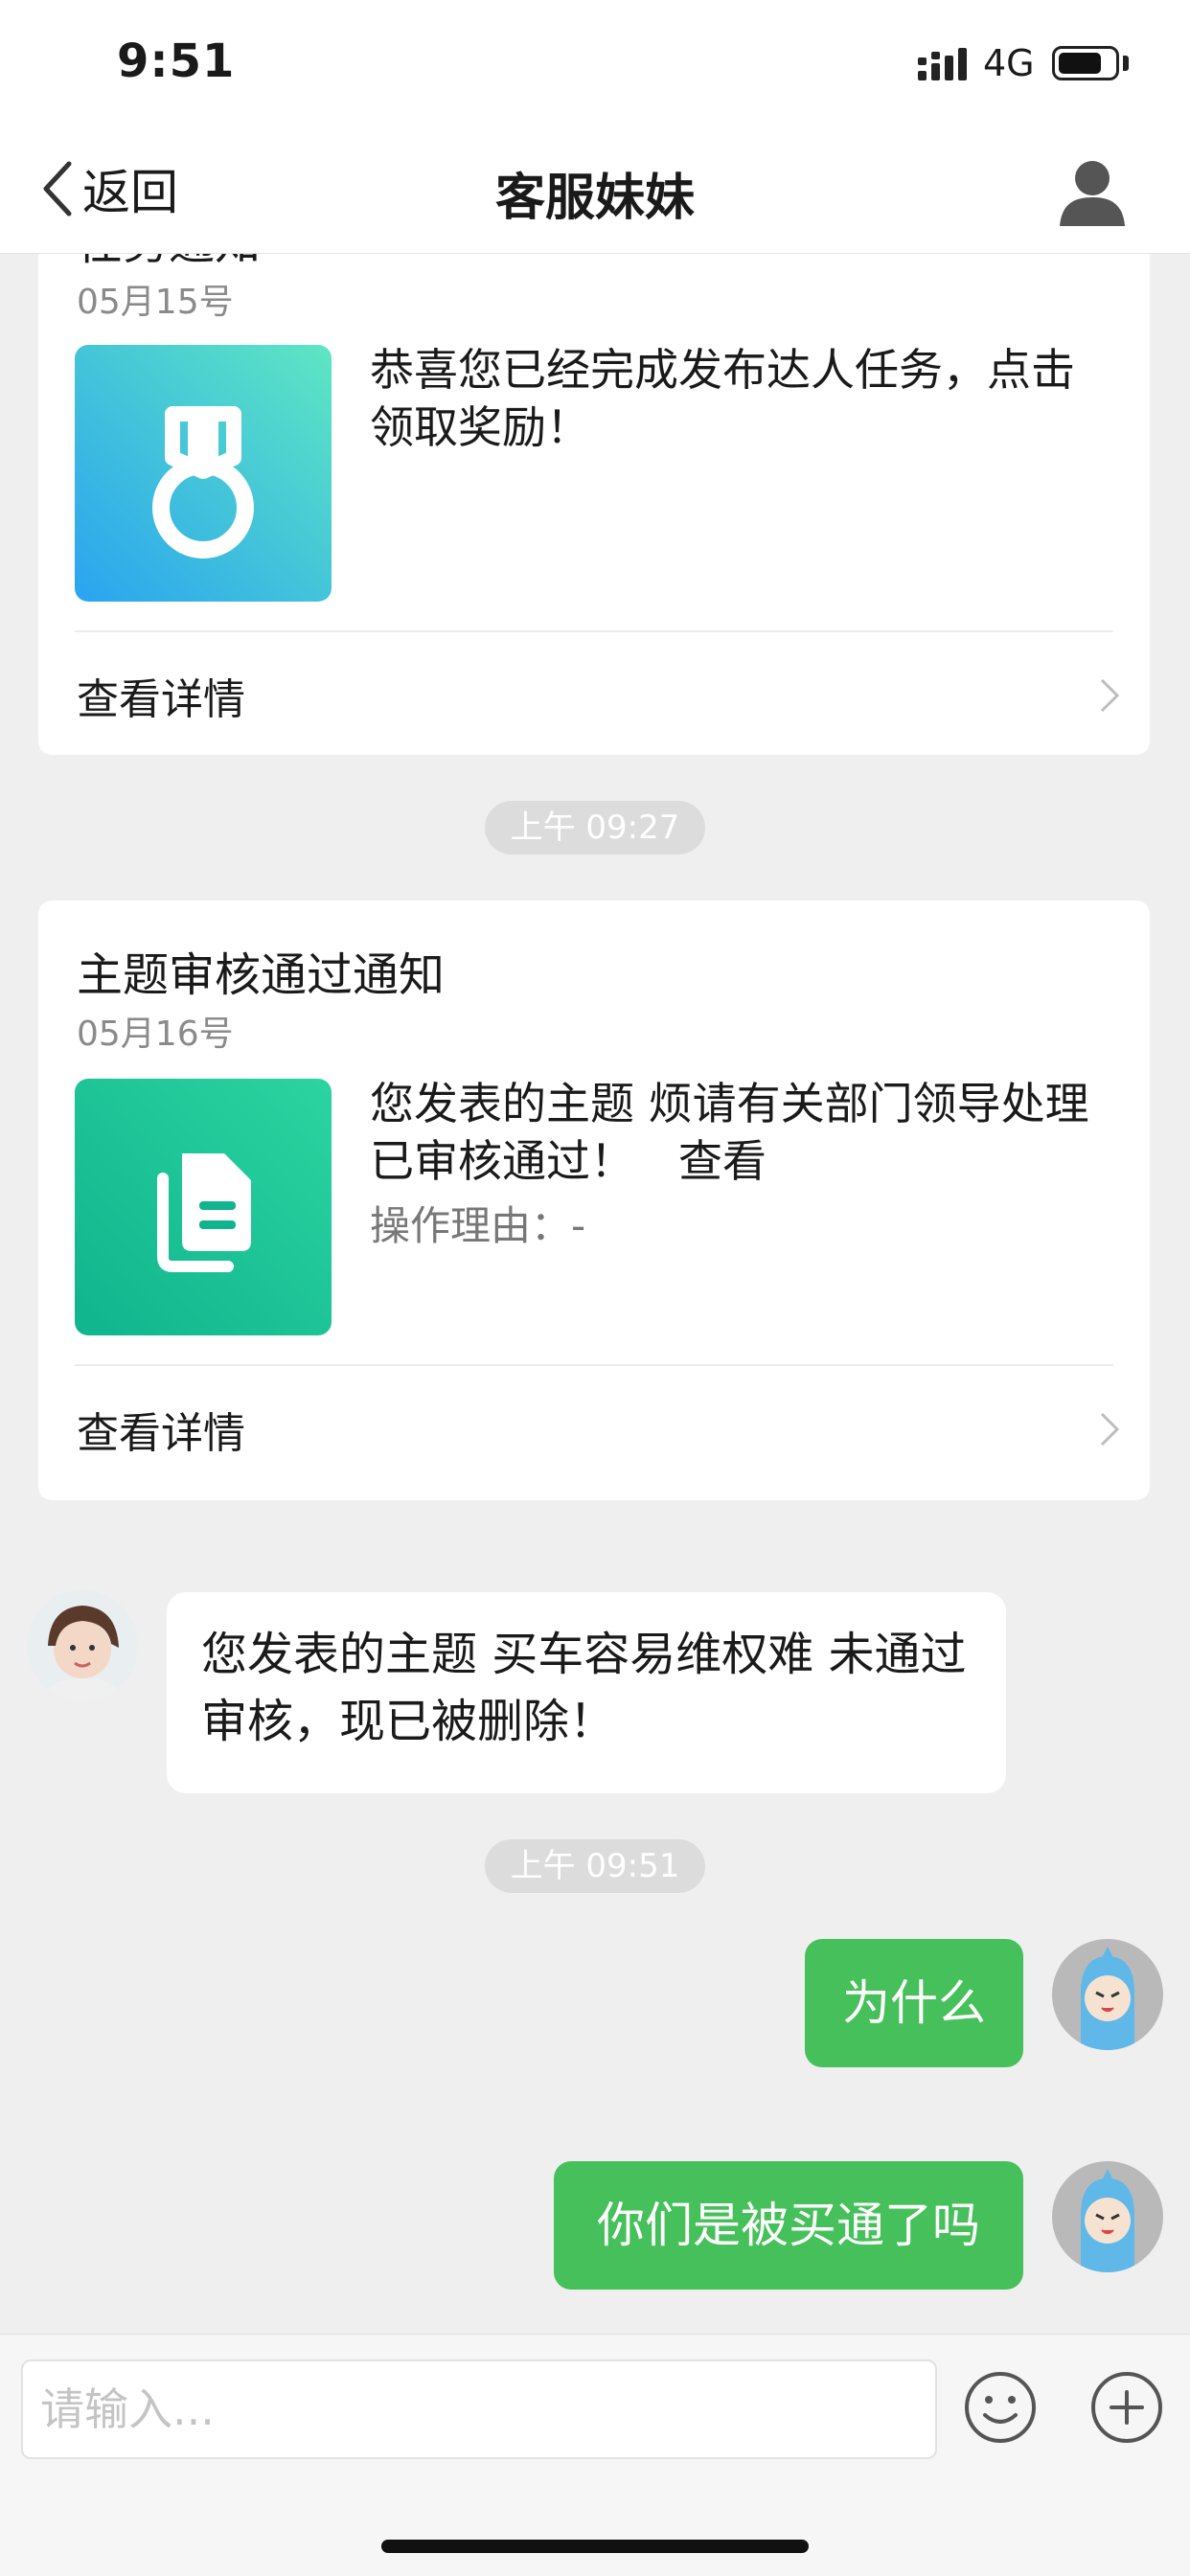 This screenshot has width=1190, height=2576. What do you see at coordinates (595, 2546) in the screenshot?
I see `home-indicator` at bounding box center [595, 2546].